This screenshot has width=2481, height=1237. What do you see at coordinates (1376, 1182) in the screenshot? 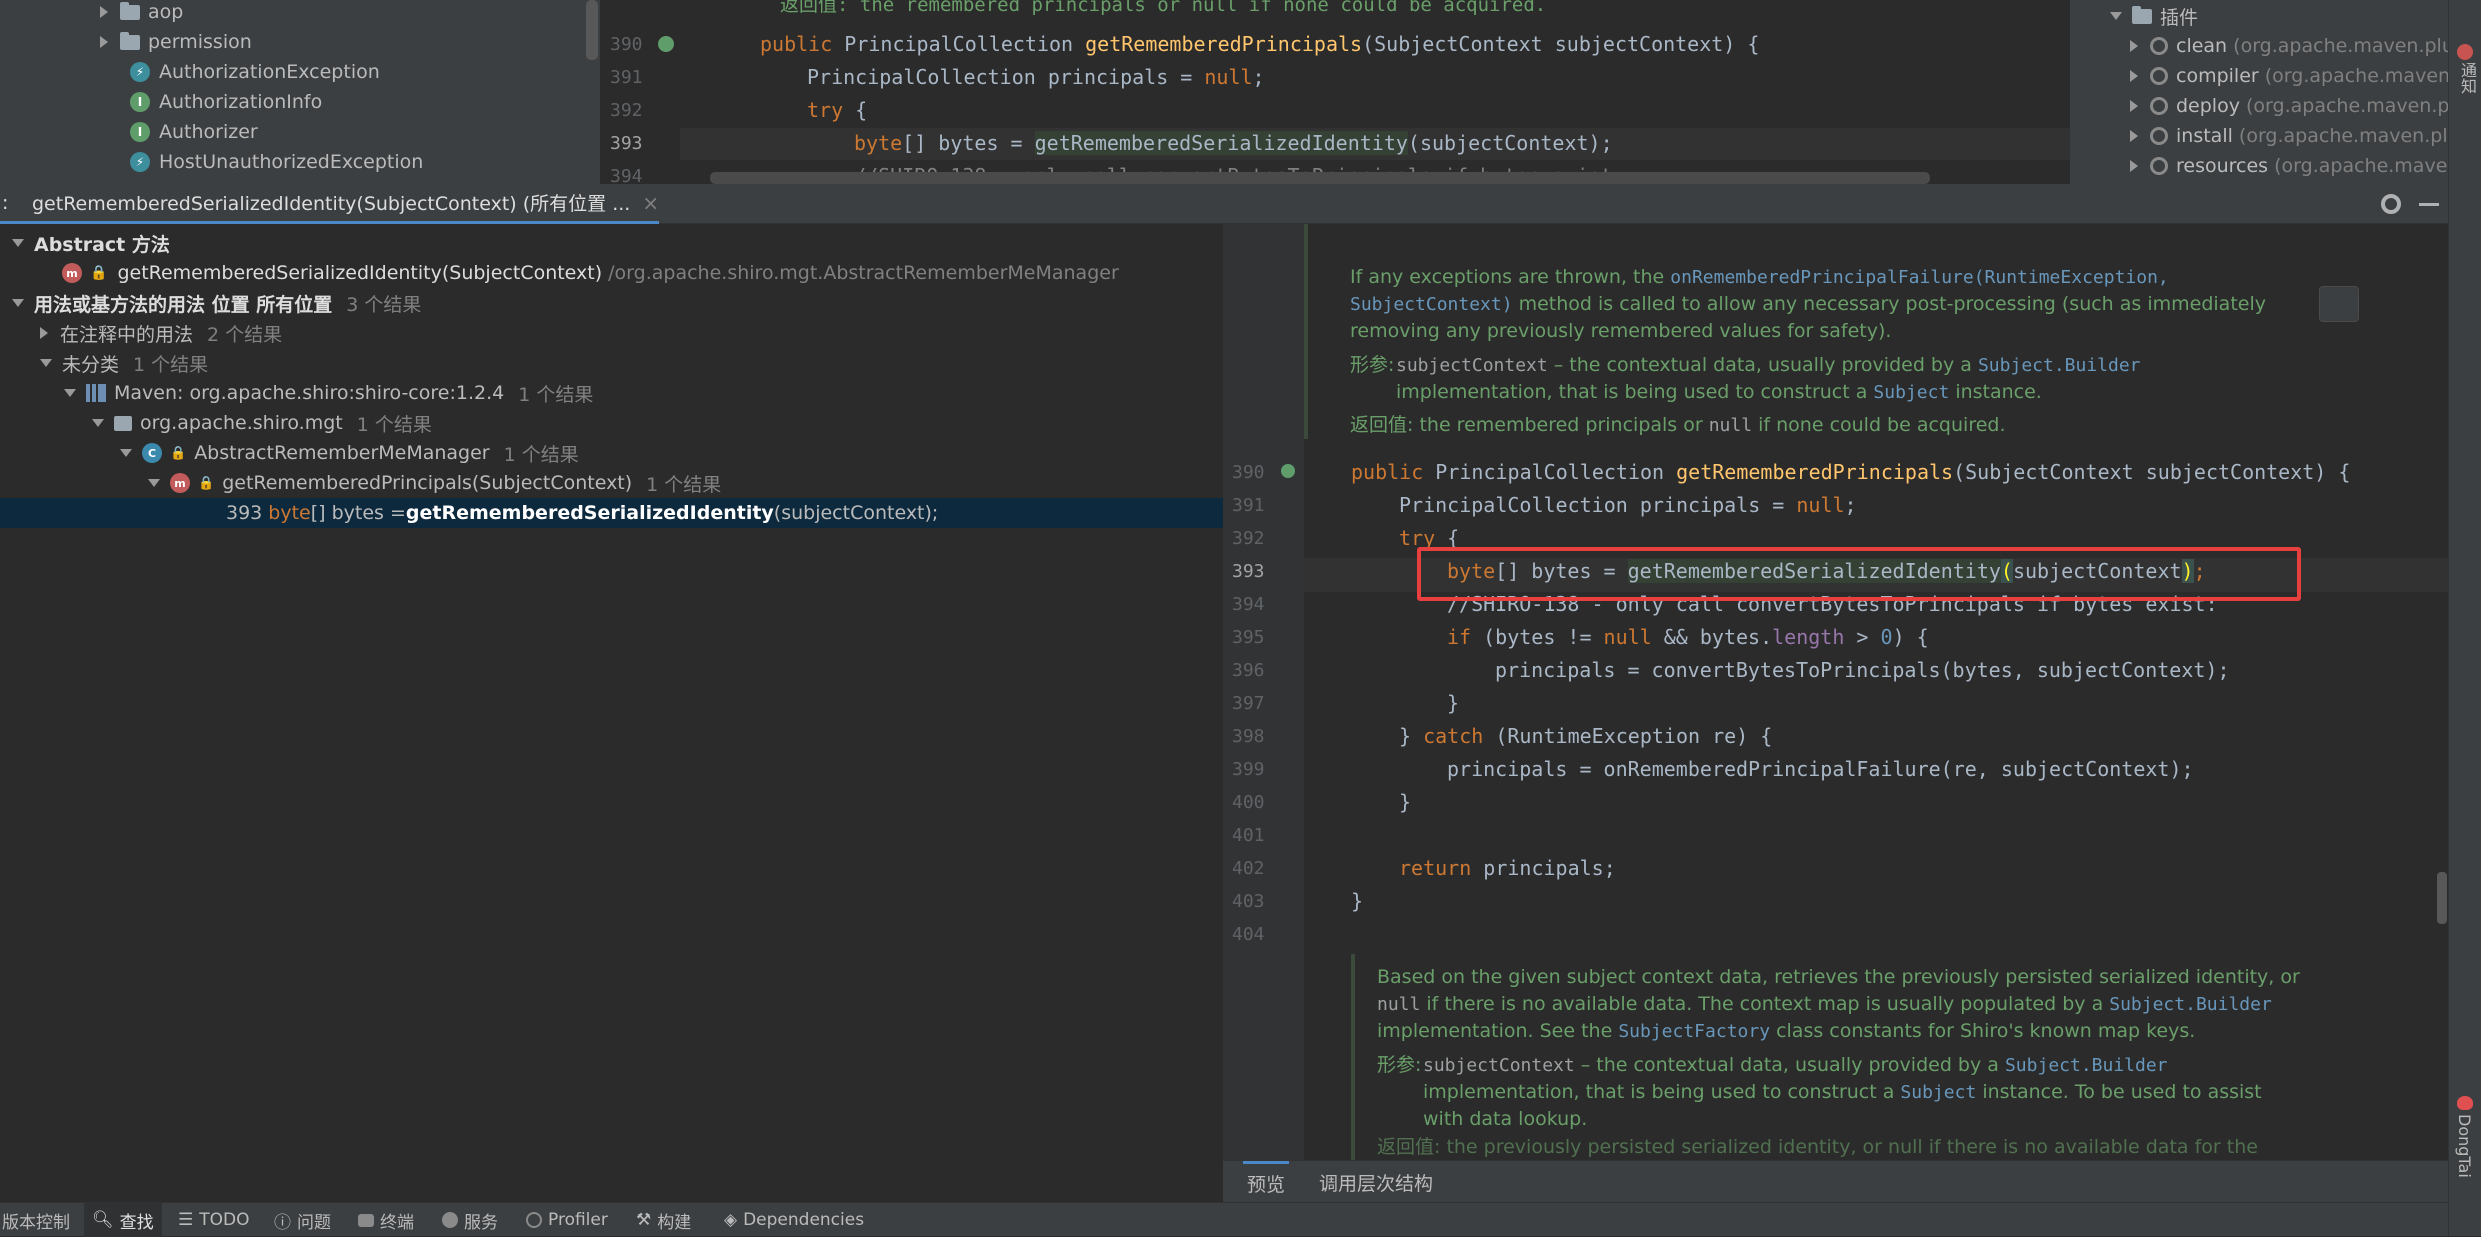
I see `tab-call-hierarchy: 调用层次结构` at bounding box center [1376, 1182].